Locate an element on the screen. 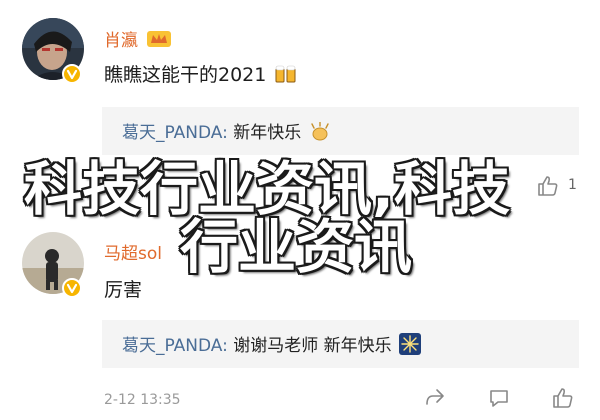  watermark-line-1: 科技行业资讯,科技 is located at coordinates (267, 189).